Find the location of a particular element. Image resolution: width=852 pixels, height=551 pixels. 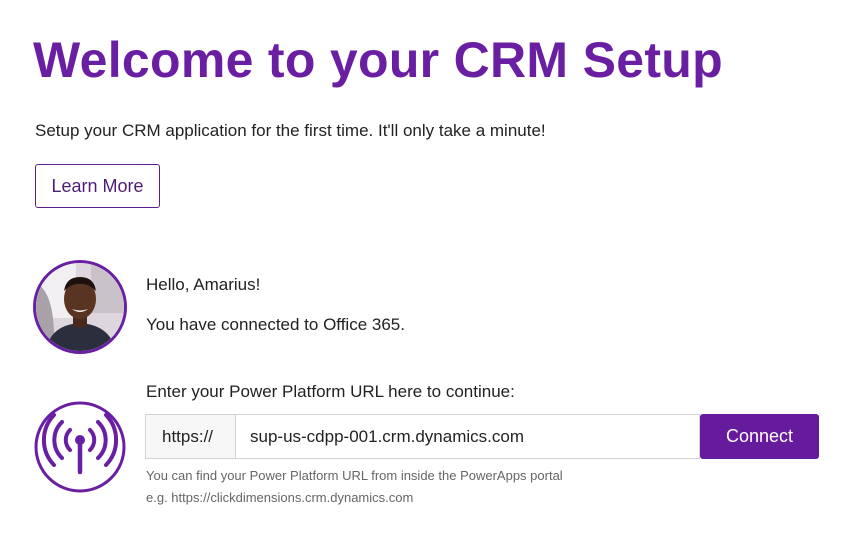

connection-status: You have connected to Office 365. is located at coordinates (275, 324).